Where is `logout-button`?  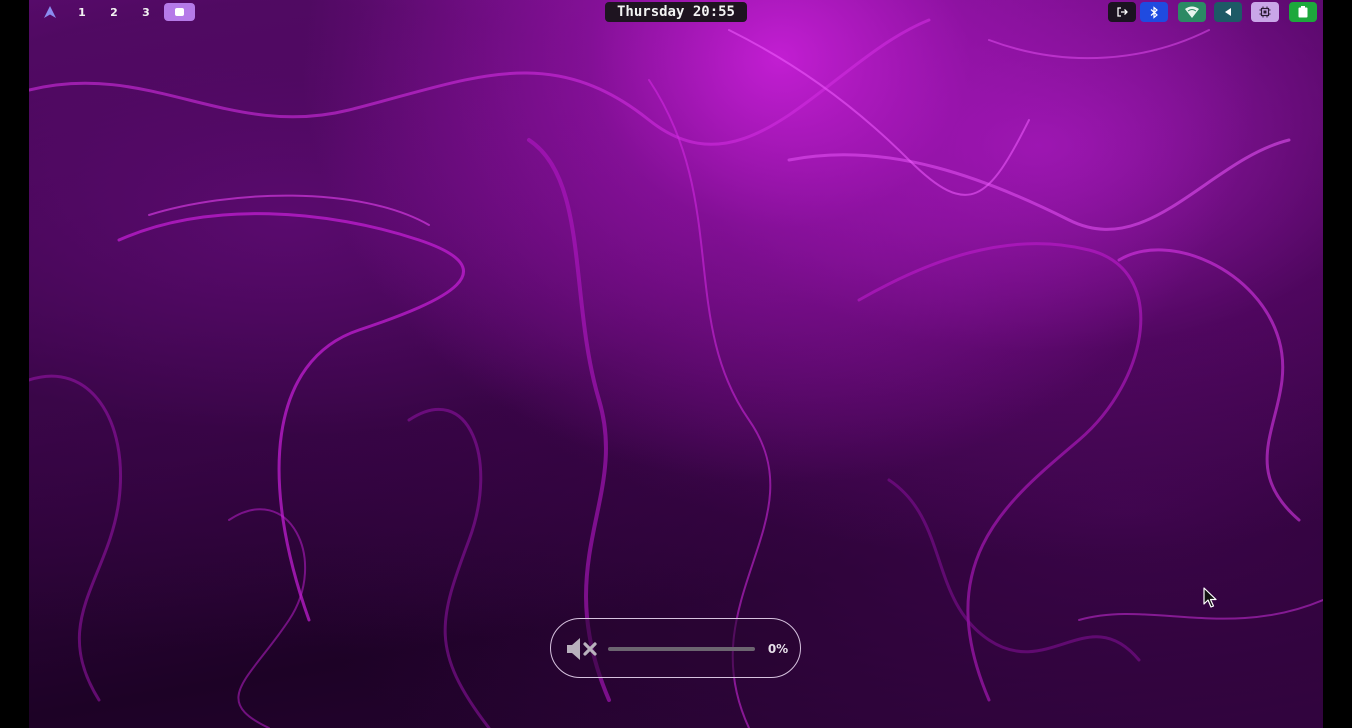
logout-button is located at coordinates (1122, 12).